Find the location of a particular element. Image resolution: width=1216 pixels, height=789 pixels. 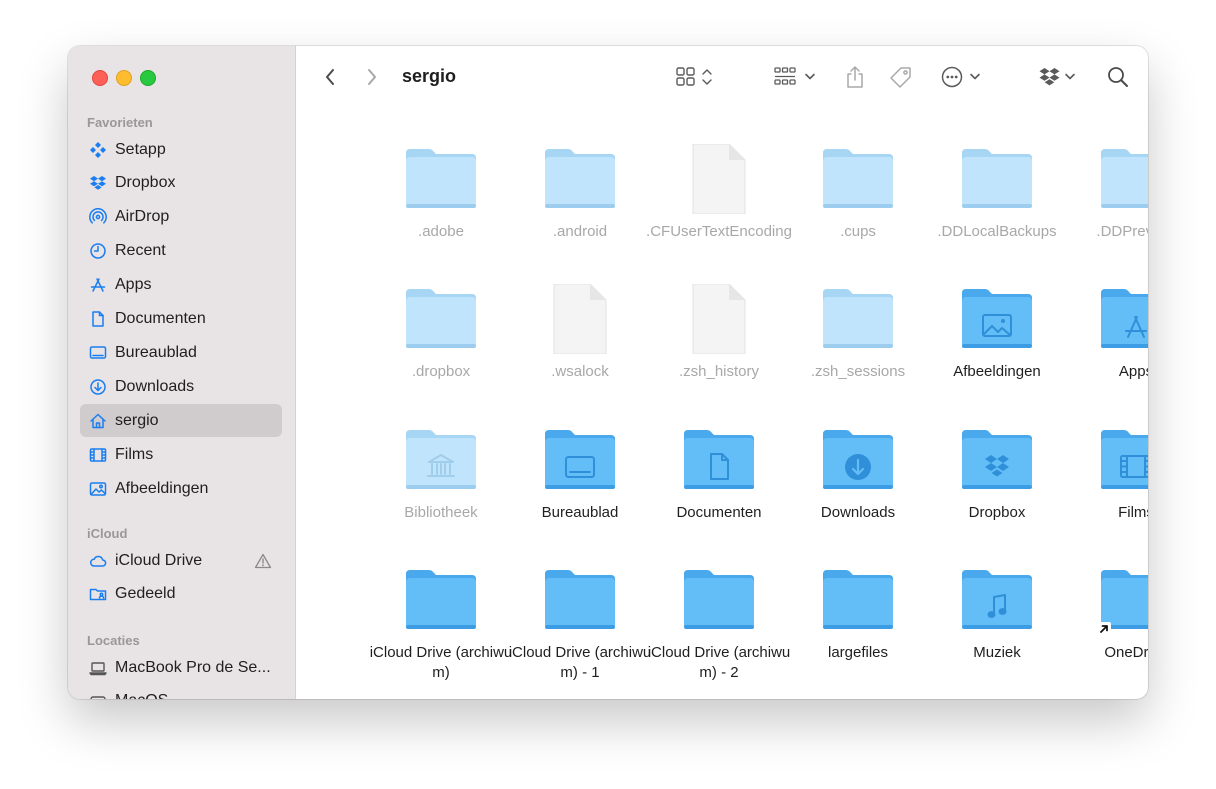

sidebar-item-icloud-drive: iCloud Drive is located at coordinates (181, 560).